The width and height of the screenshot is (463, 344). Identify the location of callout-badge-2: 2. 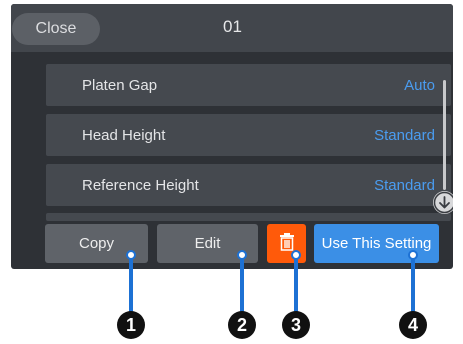
(242, 325).